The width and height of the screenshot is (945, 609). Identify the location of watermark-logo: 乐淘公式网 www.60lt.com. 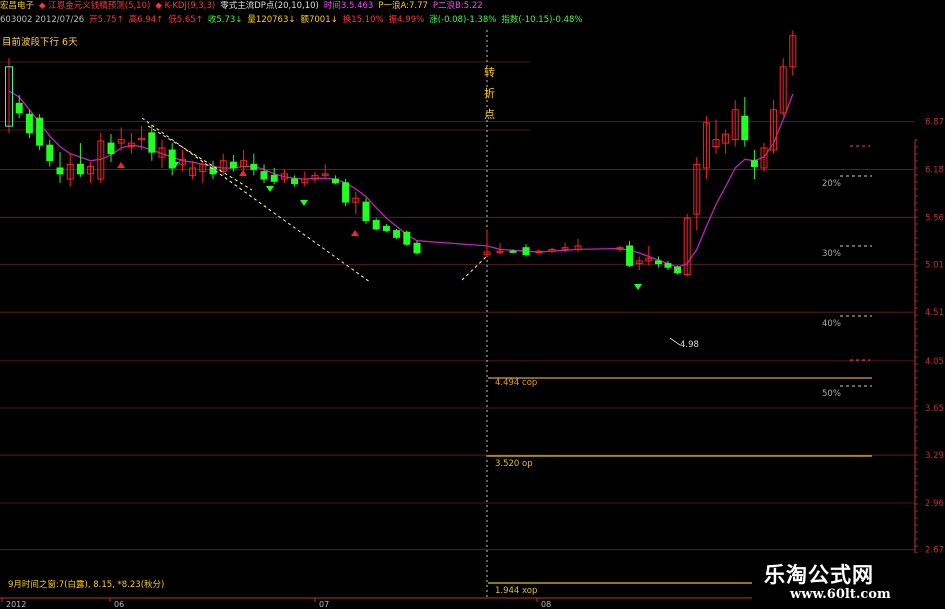
(848, 581).